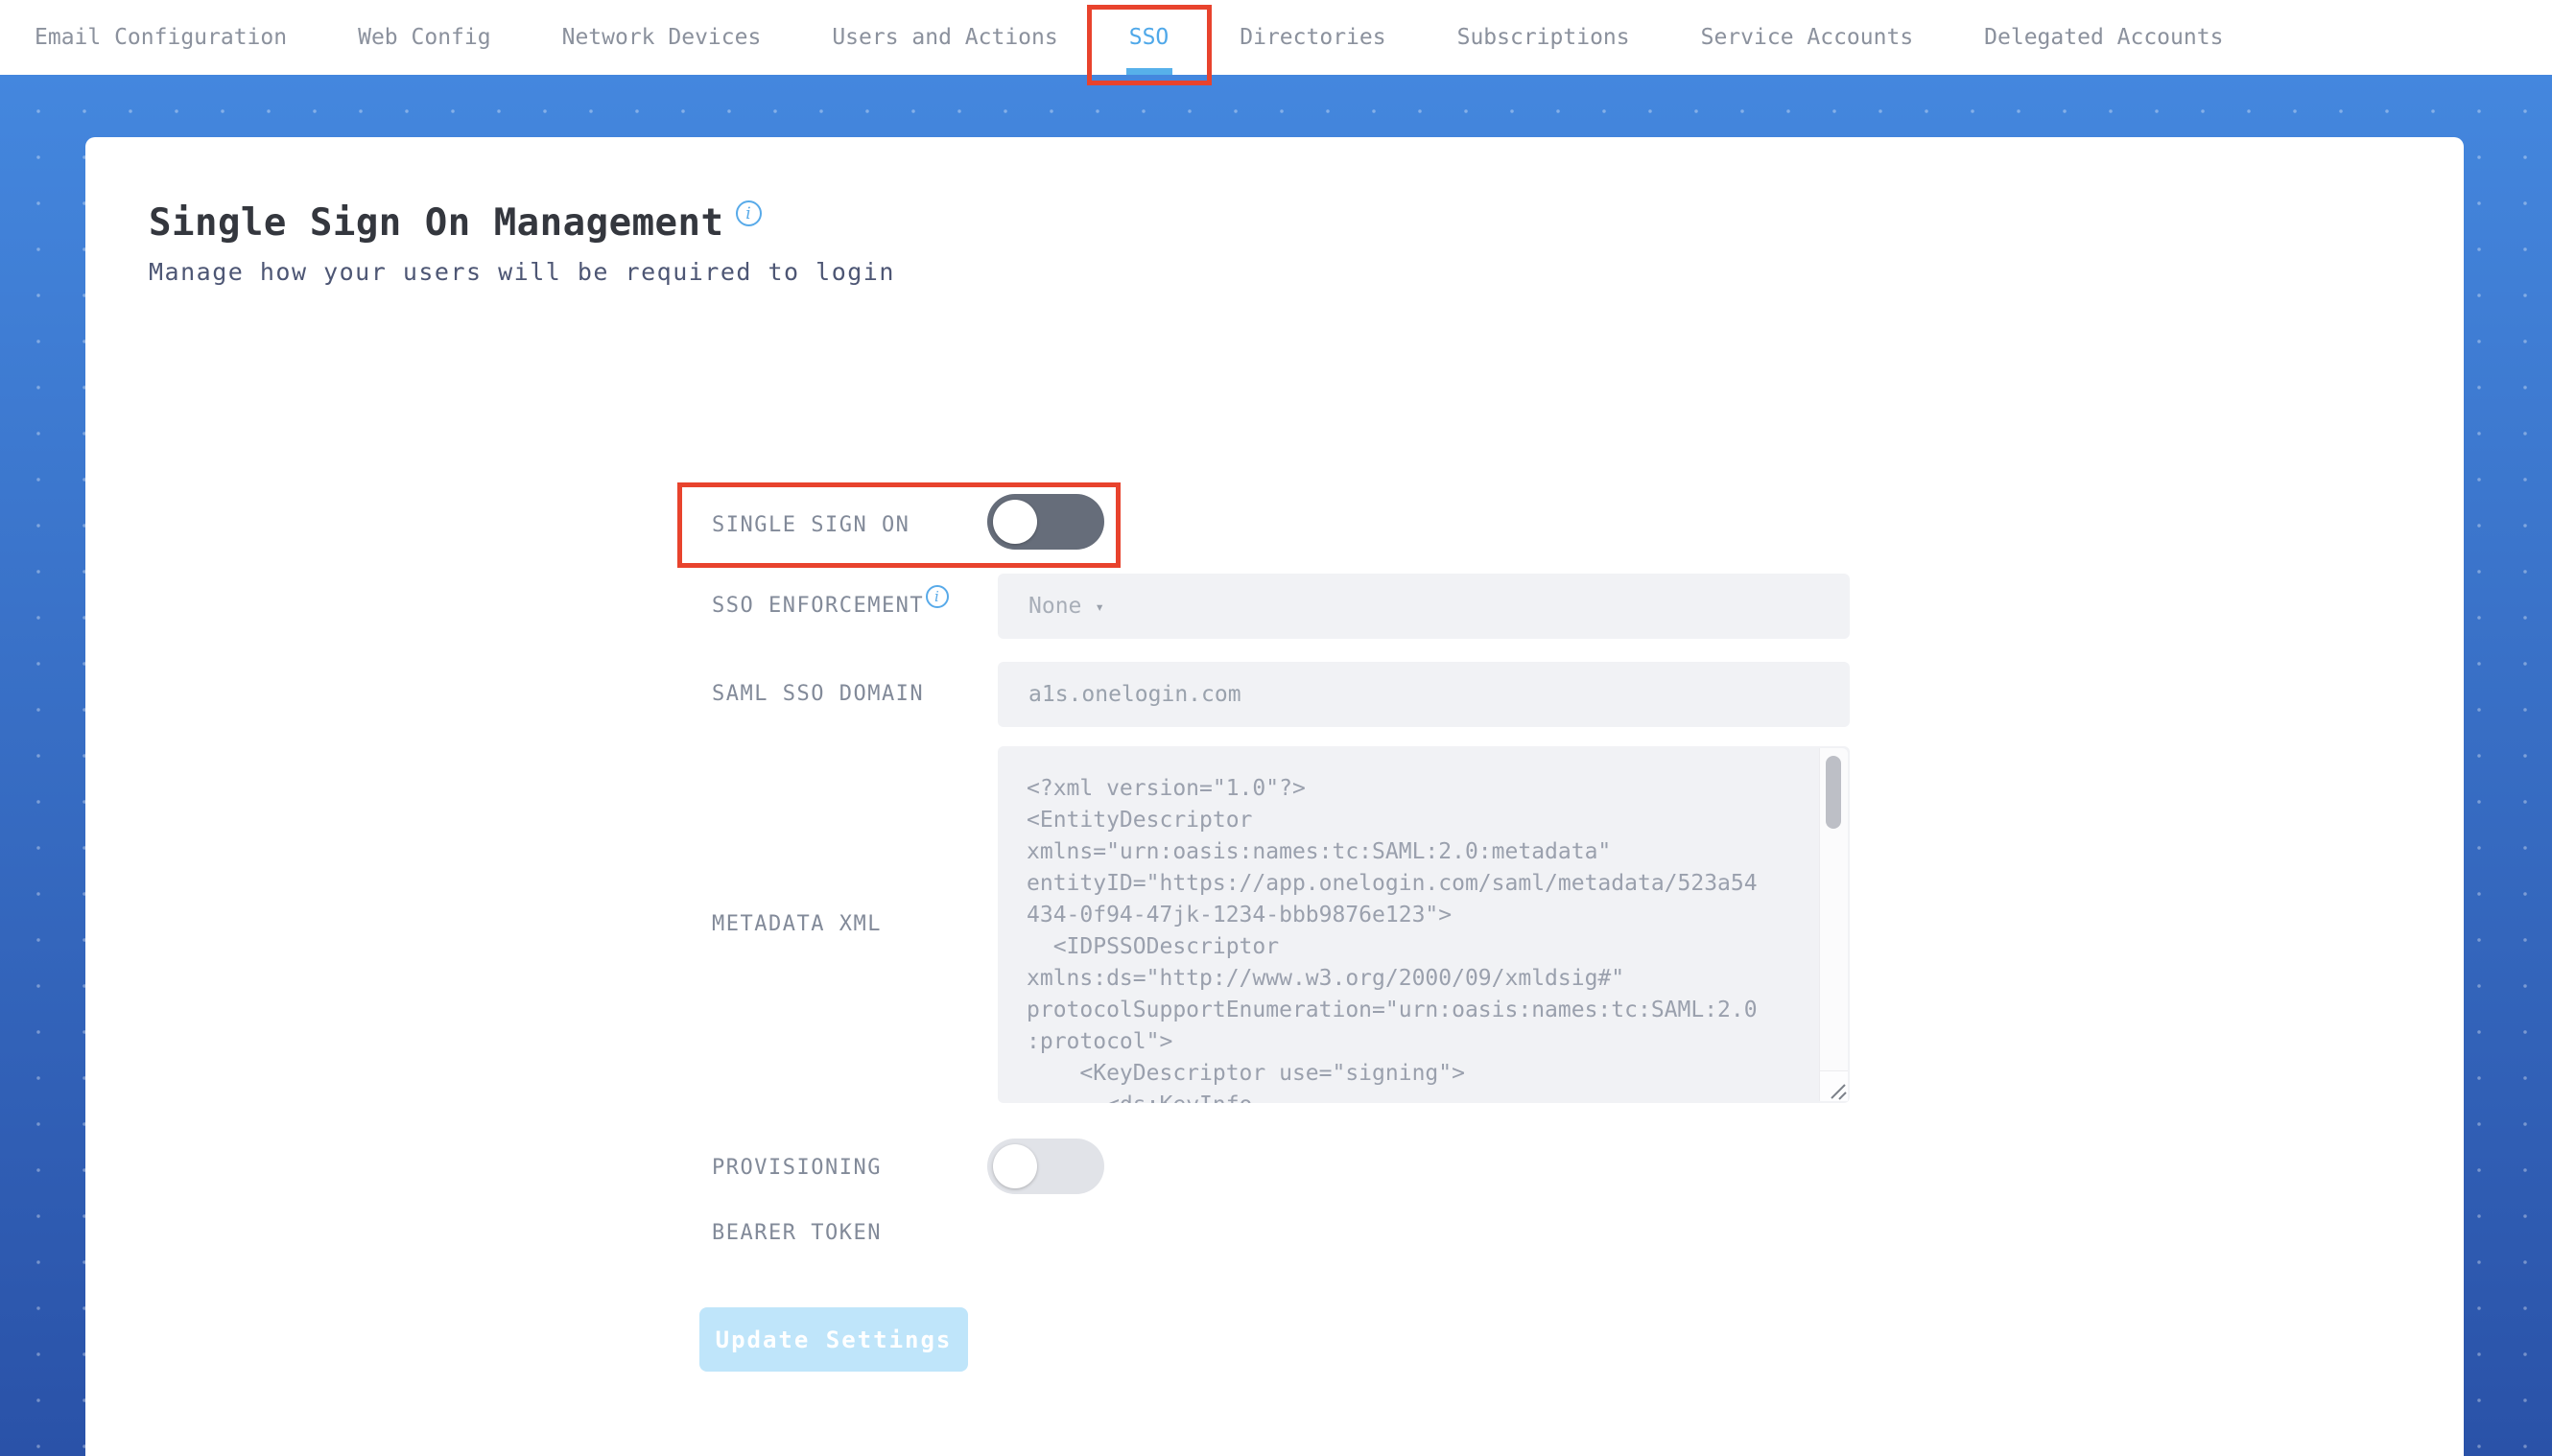 The width and height of the screenshot is (2552, 1456). I want to click on provisioning-toggle-knob, so click(1015, 1166).